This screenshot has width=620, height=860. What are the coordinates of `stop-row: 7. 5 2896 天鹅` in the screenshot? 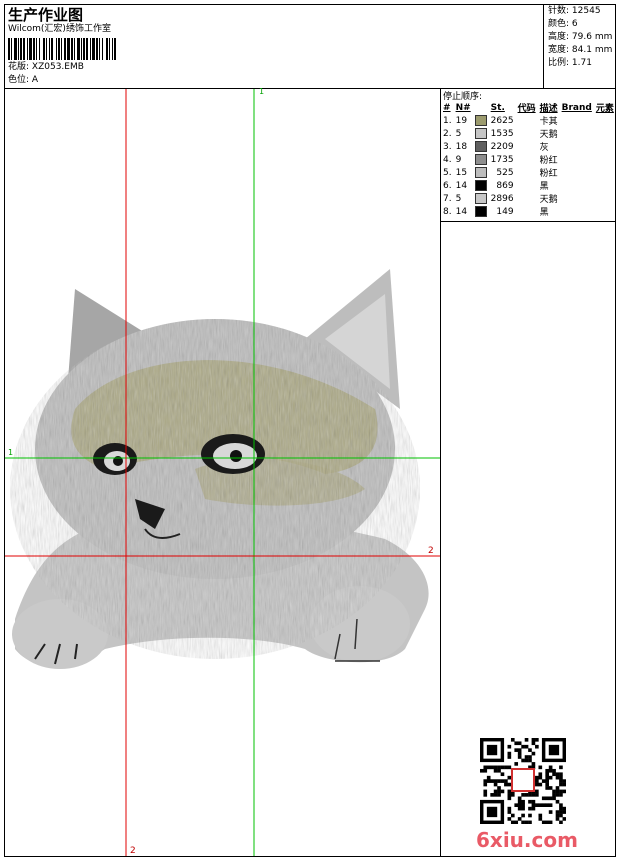 It's located at (528, 198).